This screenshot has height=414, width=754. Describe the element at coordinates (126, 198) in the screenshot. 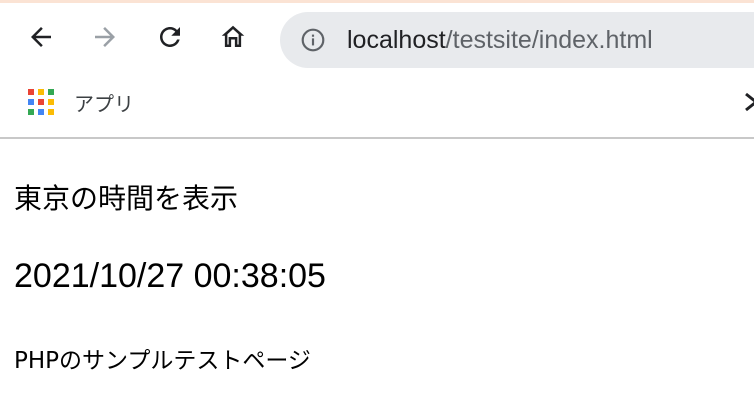

I see `page-heading: 東京の時間を表示` at that location.